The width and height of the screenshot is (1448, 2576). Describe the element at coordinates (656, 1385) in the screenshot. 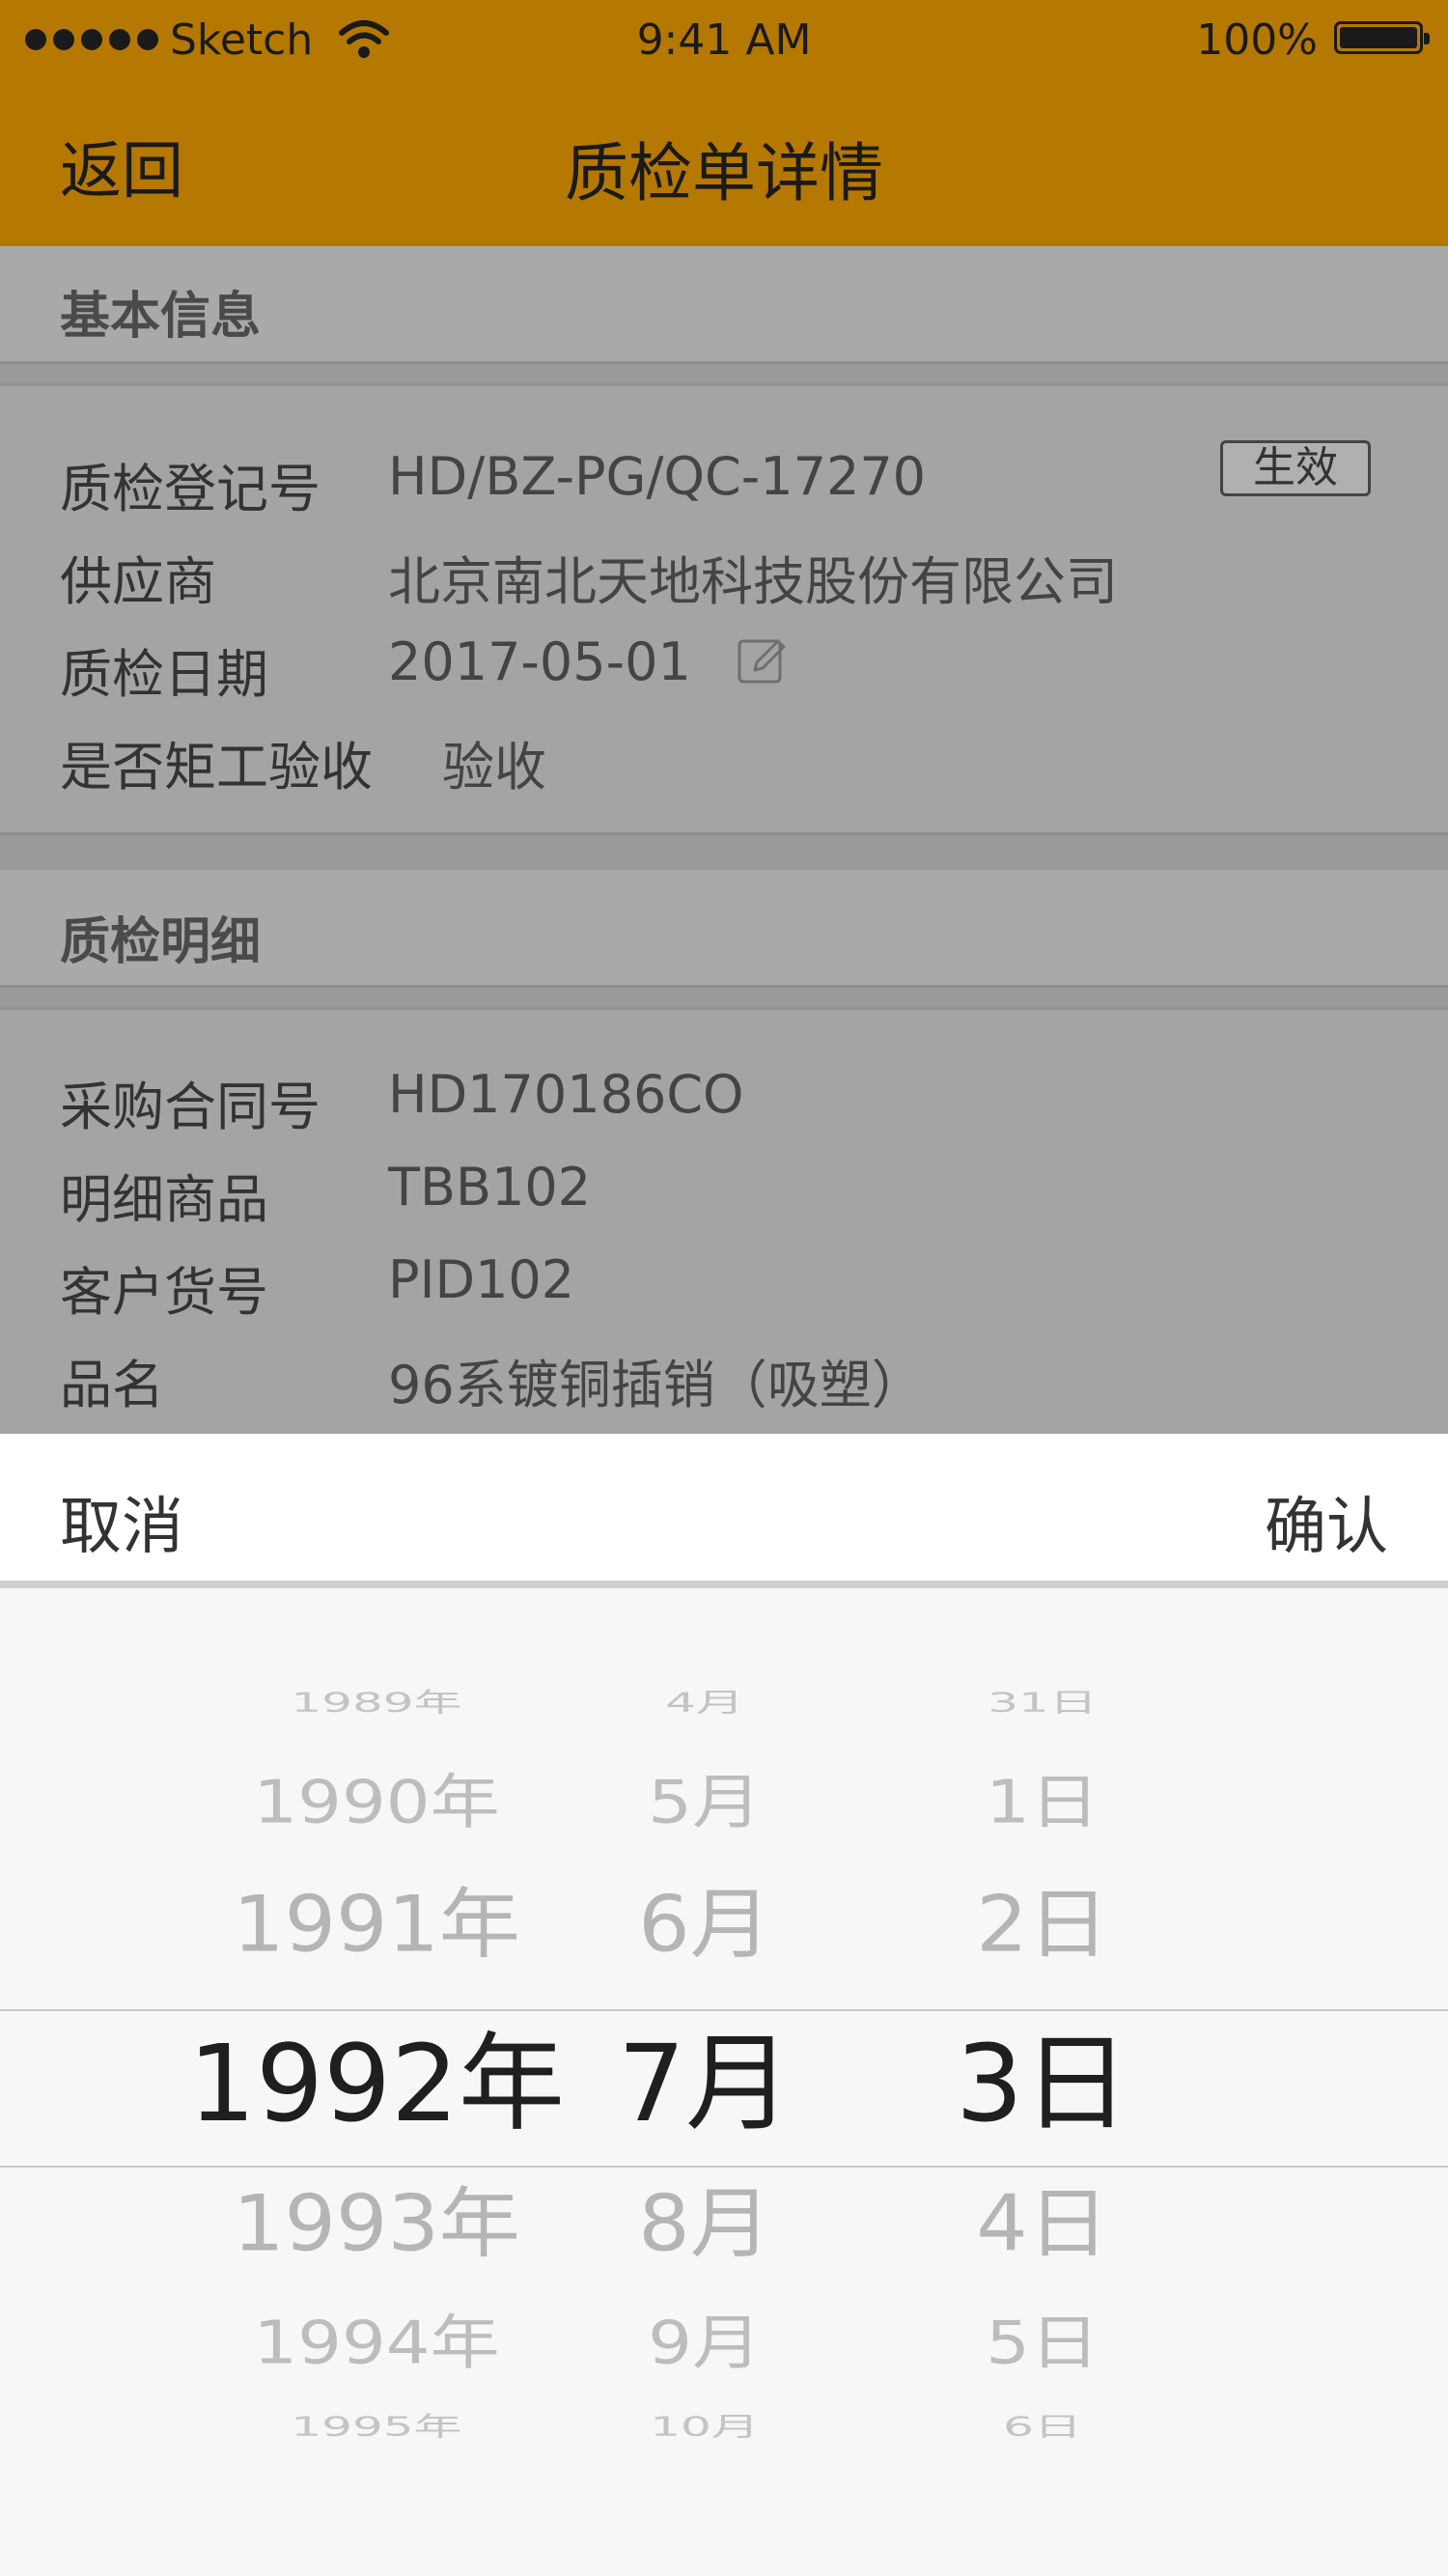

I see `product-name-value: 96系镀铜插销（吸塑）` at that location.